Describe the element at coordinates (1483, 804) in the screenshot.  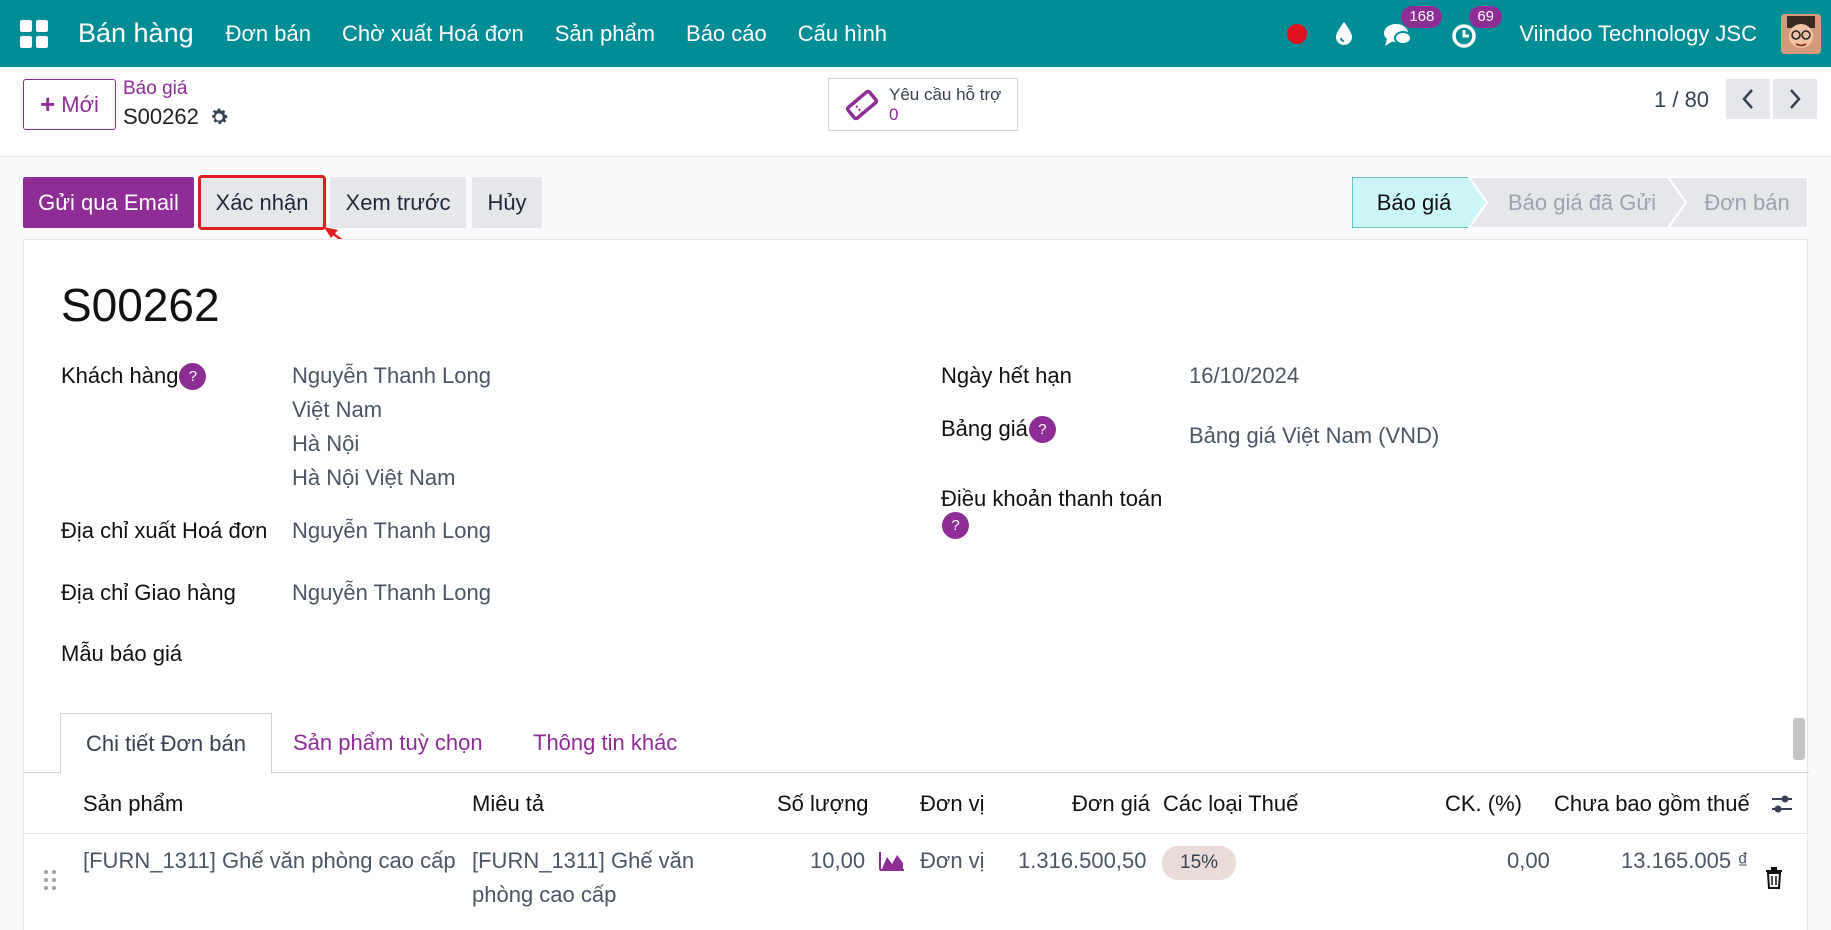
I see `column-discount: CK. (%)` at that location.